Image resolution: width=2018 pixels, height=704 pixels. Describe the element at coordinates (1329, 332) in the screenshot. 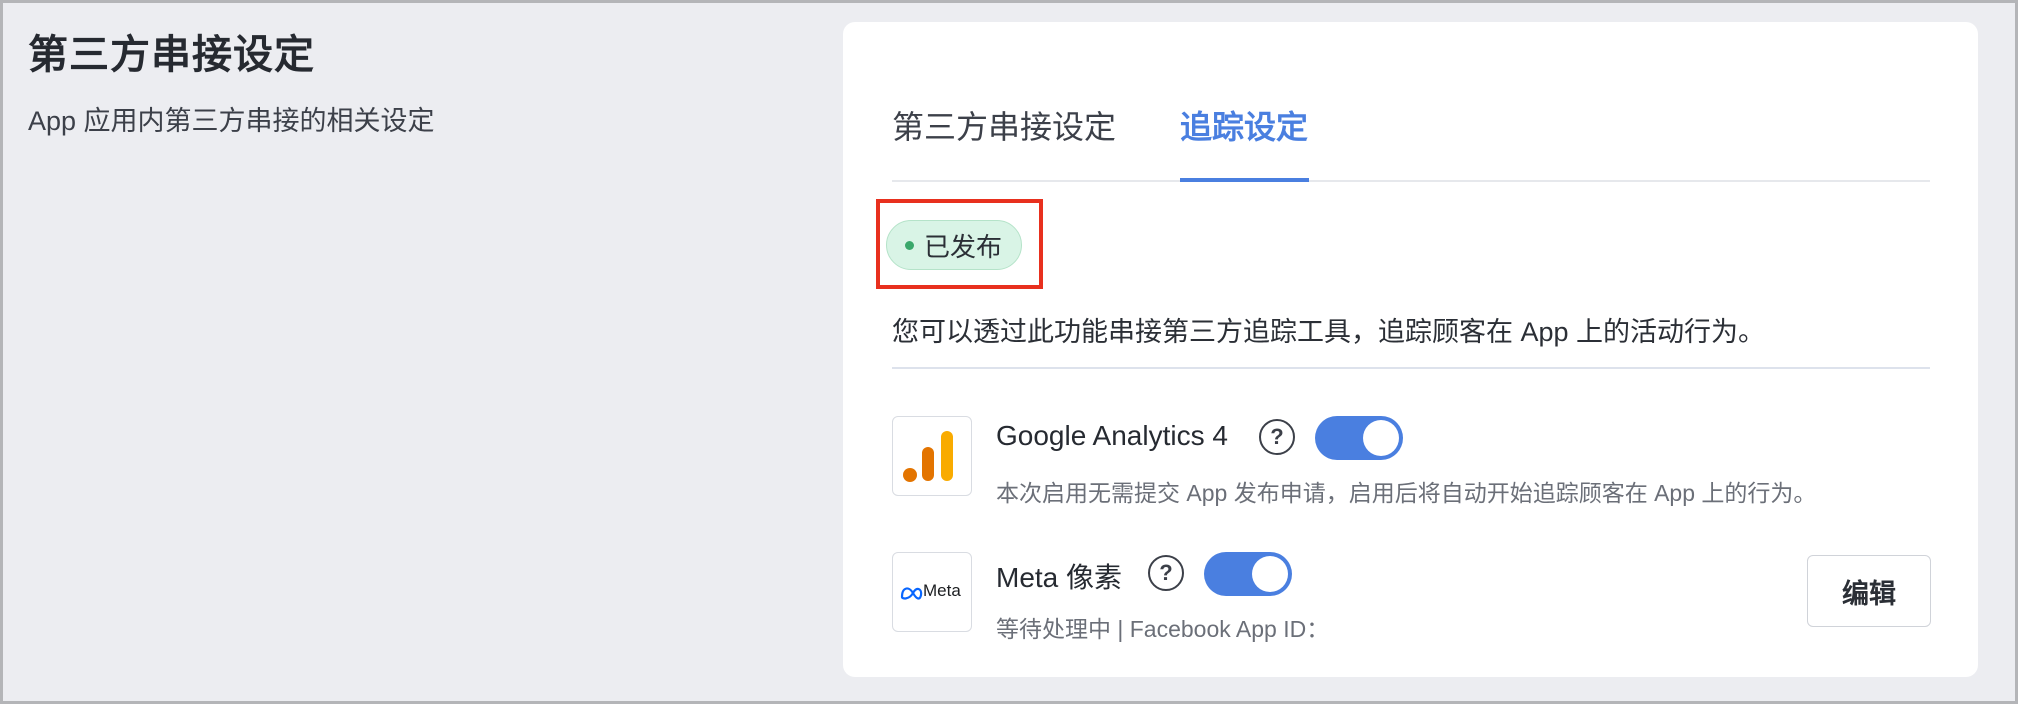

I see `intro-text: 您可以透过此功能串接第三方追踪工具，追踪顾客在 App 上的活动行为。` at that location.